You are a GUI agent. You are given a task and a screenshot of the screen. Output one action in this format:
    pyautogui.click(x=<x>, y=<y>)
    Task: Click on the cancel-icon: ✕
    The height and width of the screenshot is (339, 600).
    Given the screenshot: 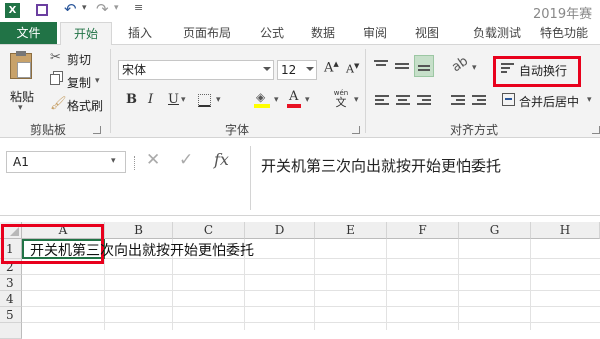 What is the action you would take?
    pyautogui.click(x=153, y=160)
    